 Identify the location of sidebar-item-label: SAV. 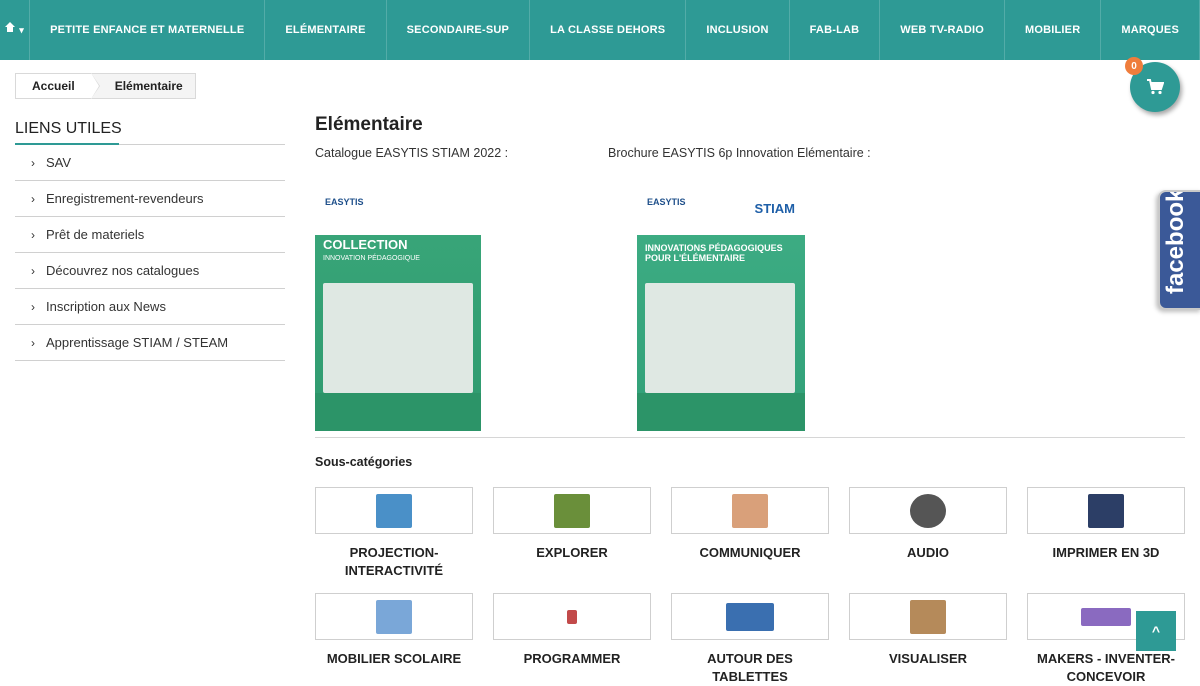
(59, 162).